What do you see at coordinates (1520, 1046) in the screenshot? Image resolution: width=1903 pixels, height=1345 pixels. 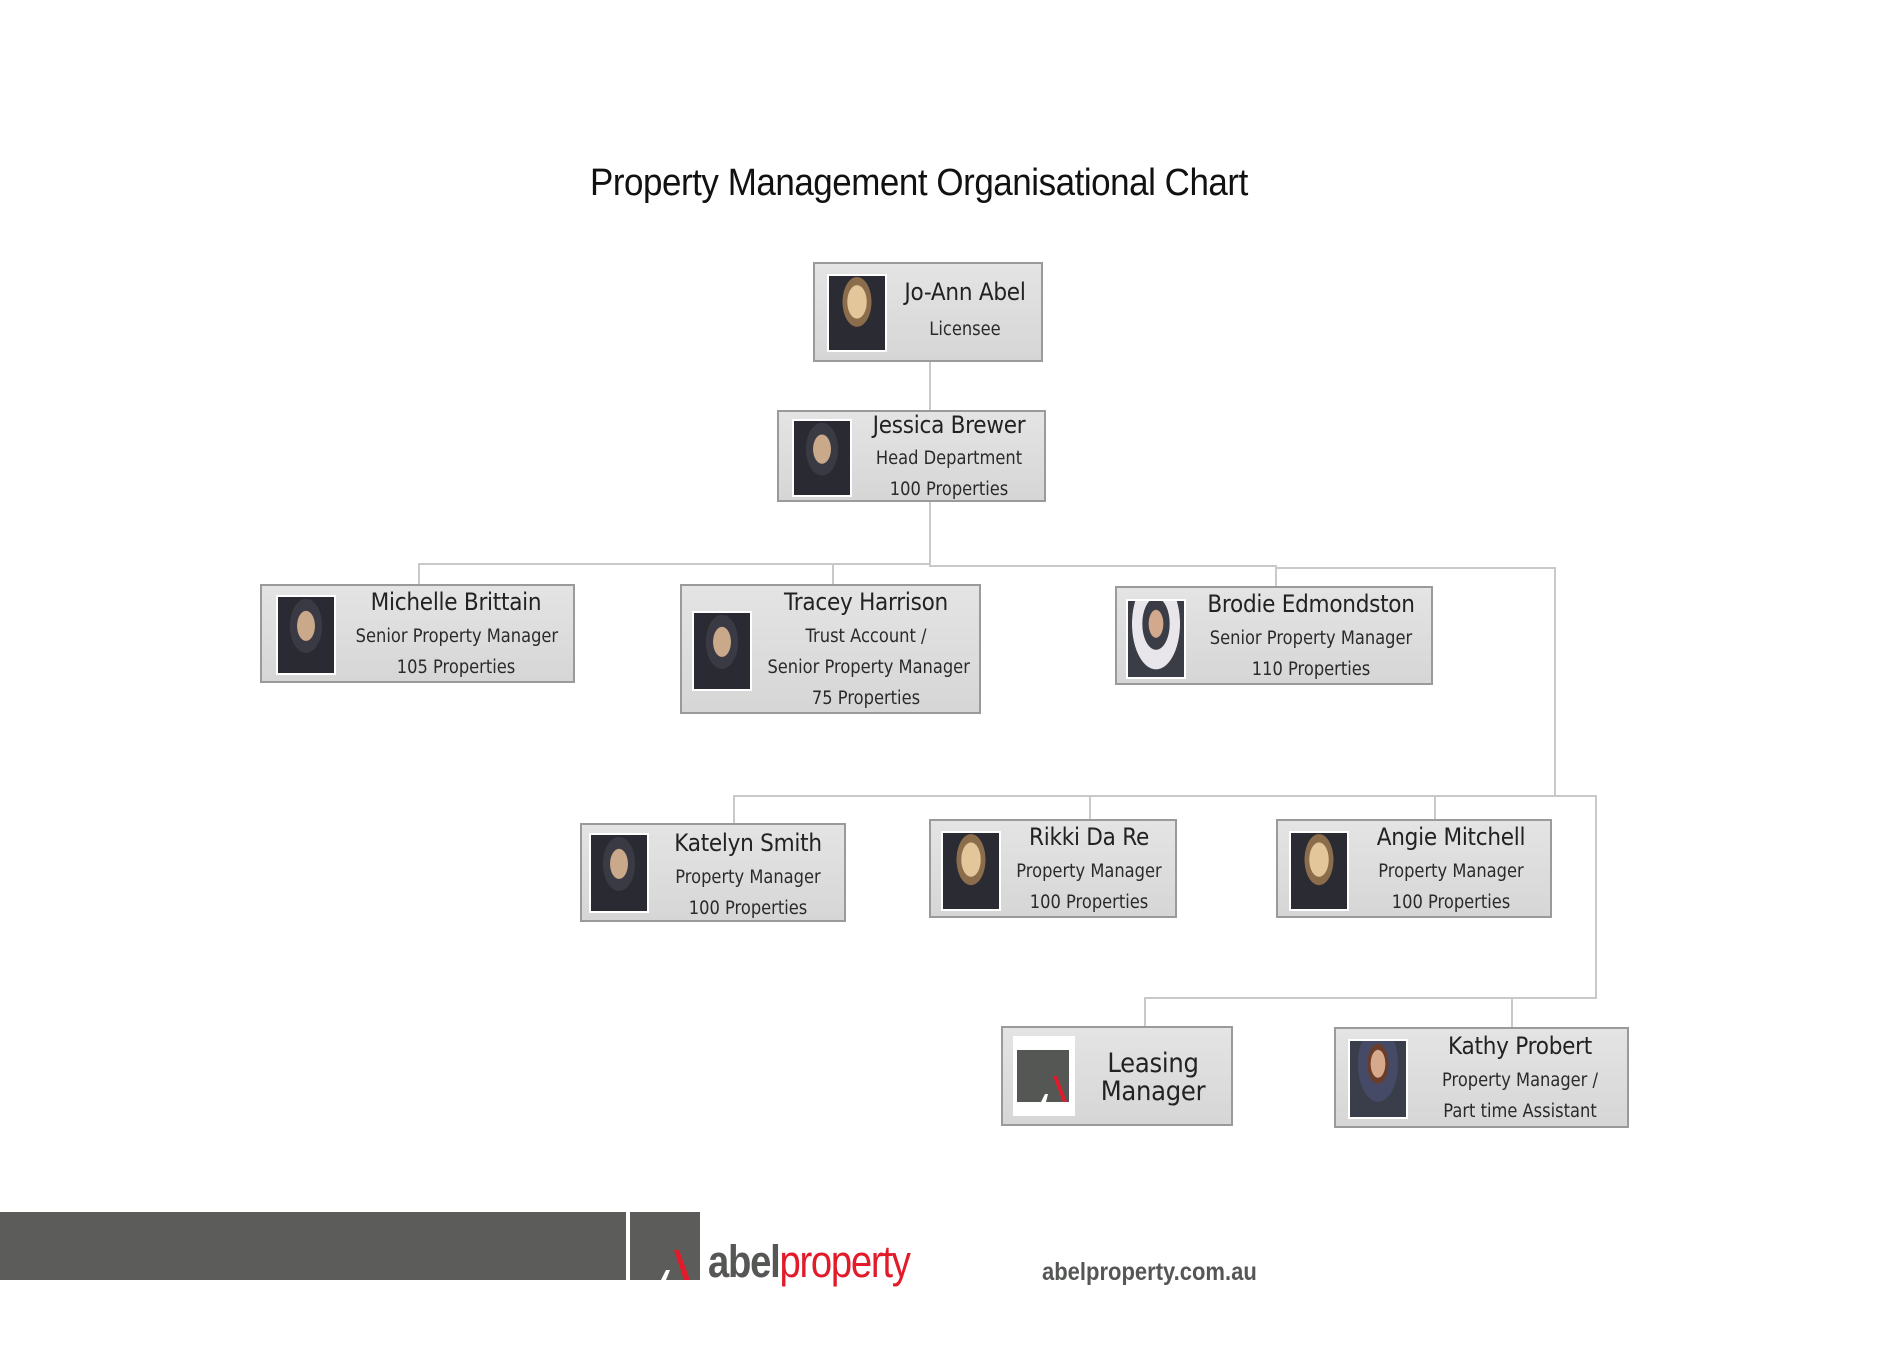 I see `person-name: Kathy Probert` at bounding box center [1520, 1046].